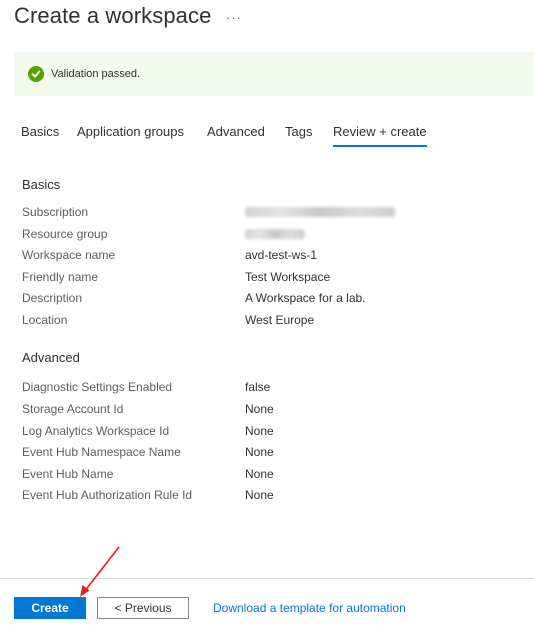 This screenshot has height=631, width=534. I want to click on basics-section-title: Basics, so click(41, 184).